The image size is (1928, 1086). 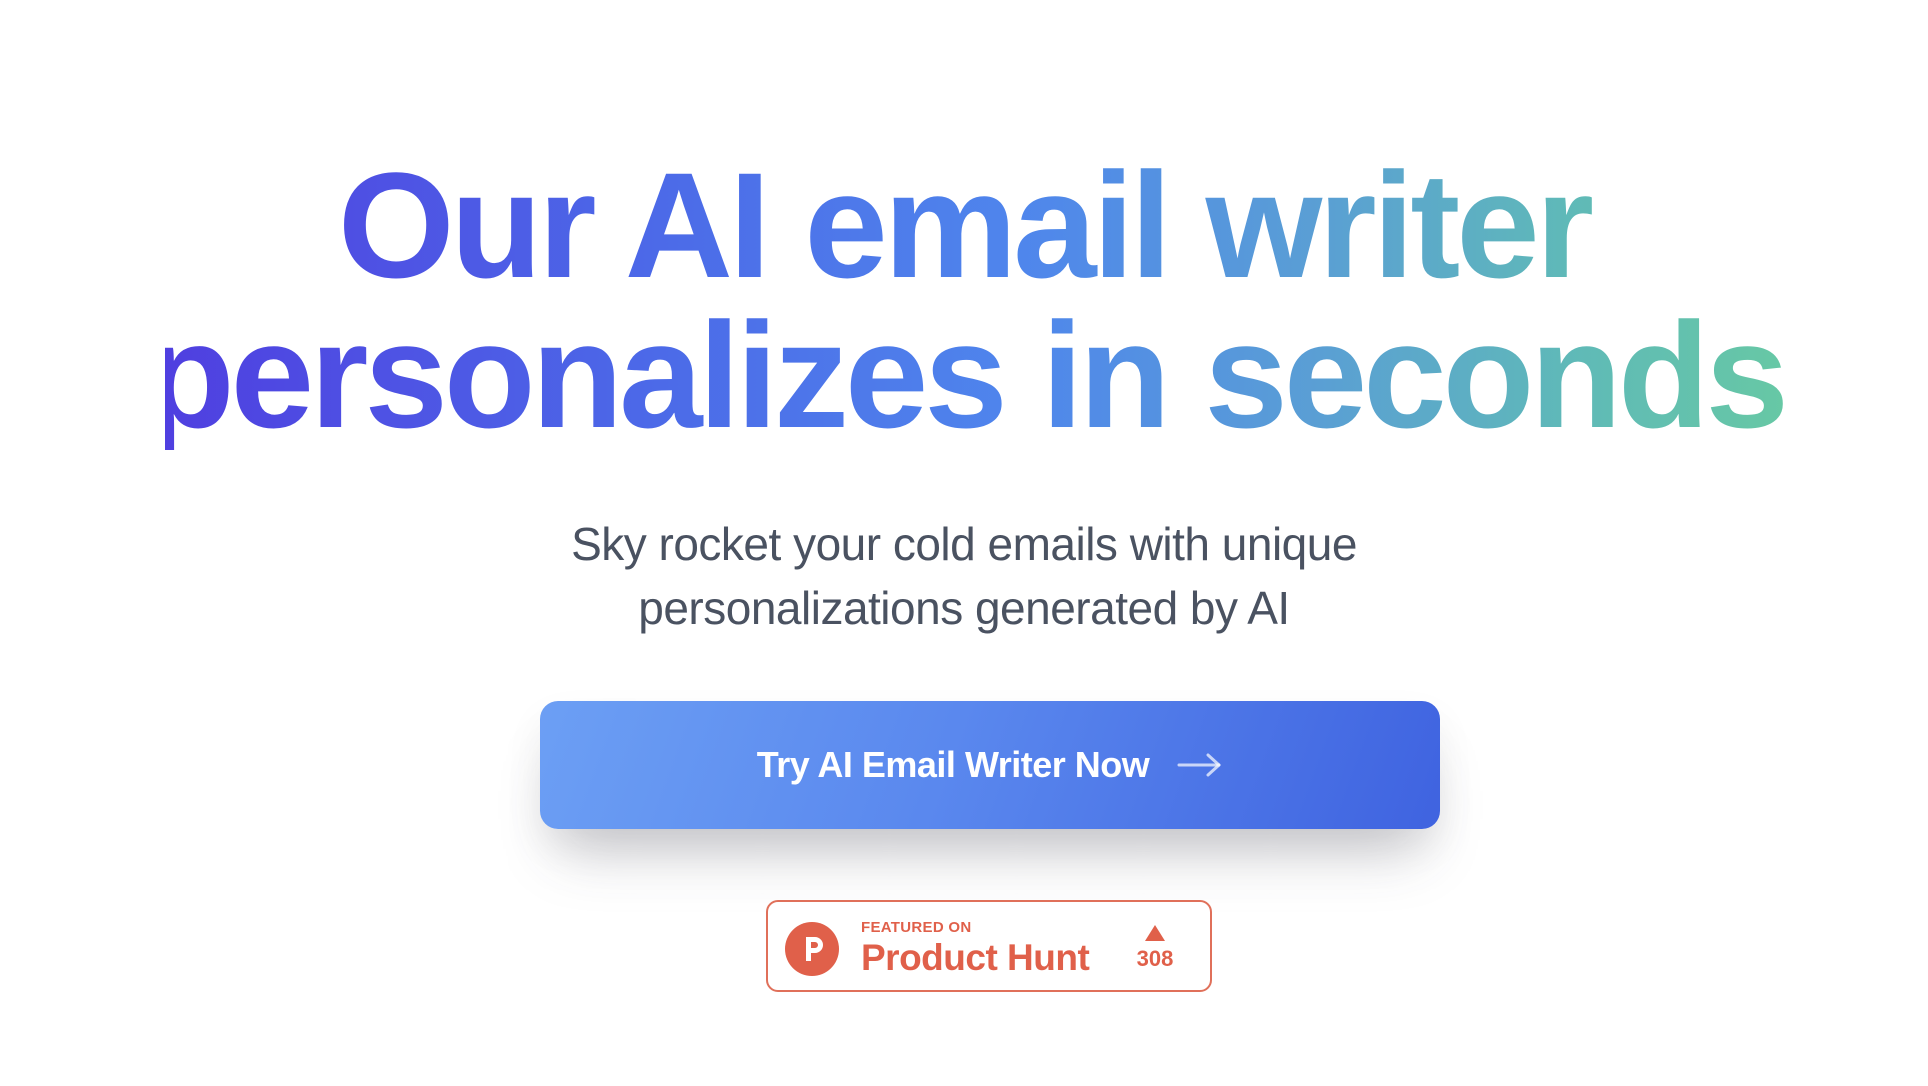 I want to click on try-ai-email-writer-button: Try AI Email Writer Now, so click(x=990, y=765).